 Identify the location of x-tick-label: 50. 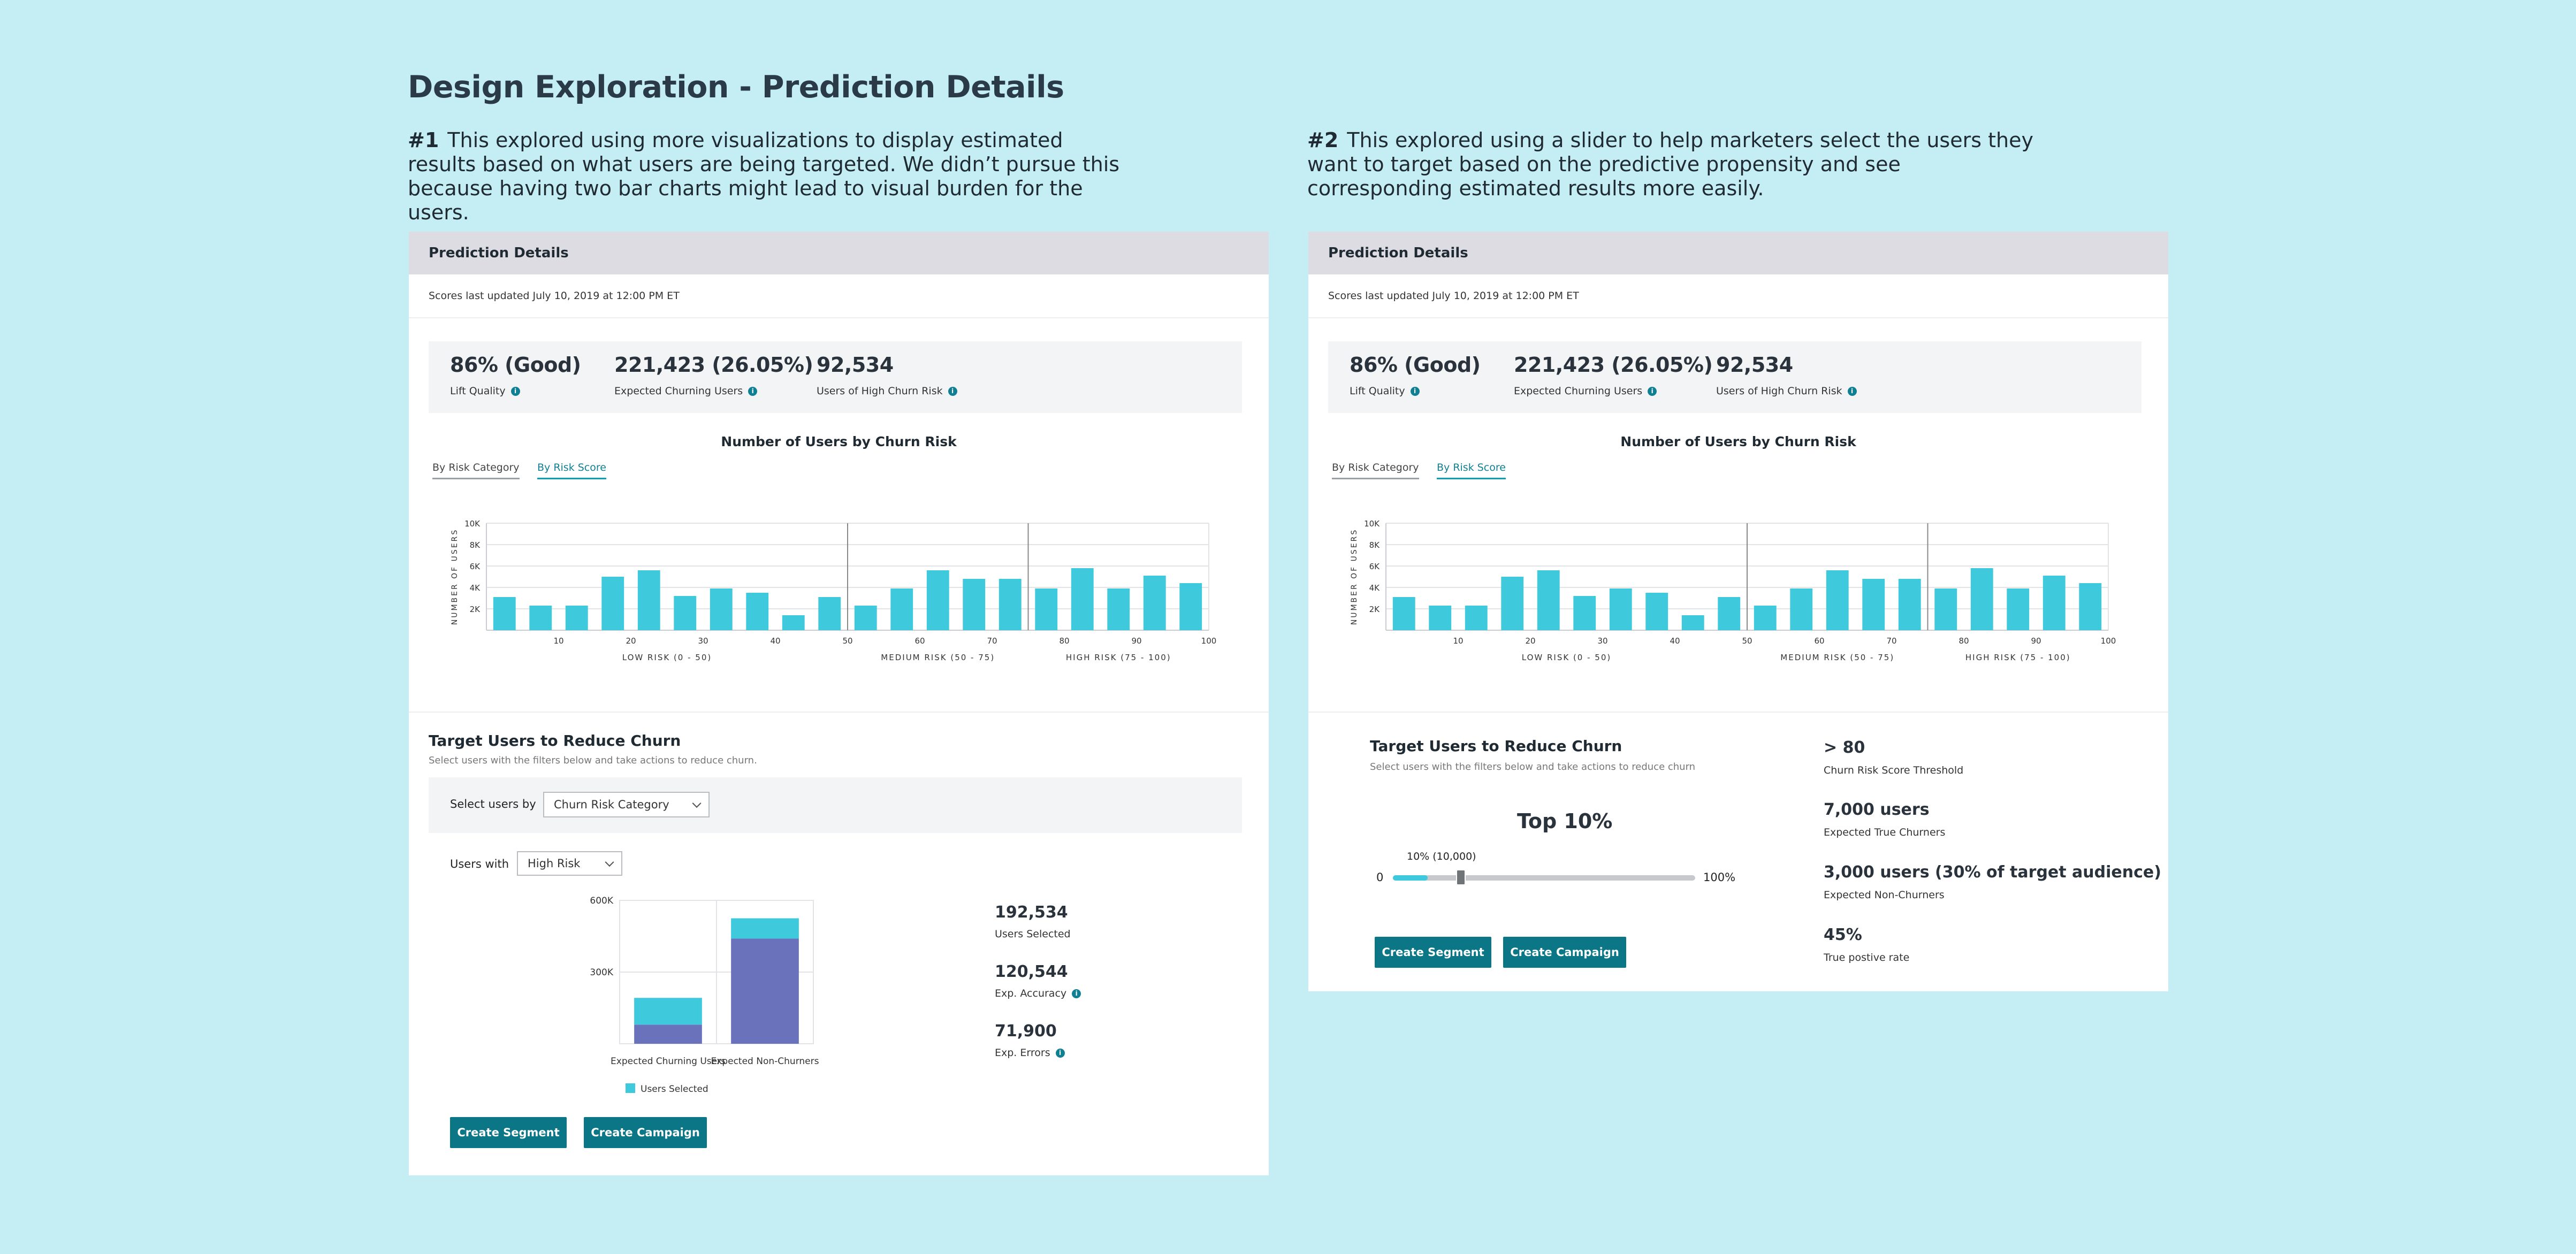
(847, 641).